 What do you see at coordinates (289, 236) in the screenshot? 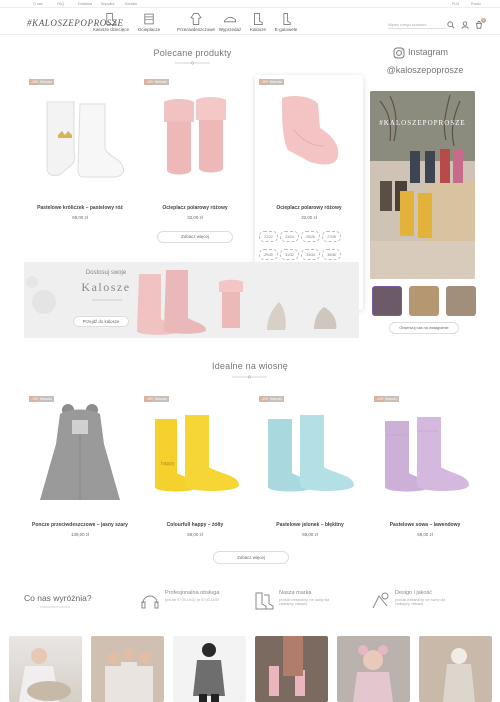
I see `size-option: 23/24` at bounding box center [289, 236].